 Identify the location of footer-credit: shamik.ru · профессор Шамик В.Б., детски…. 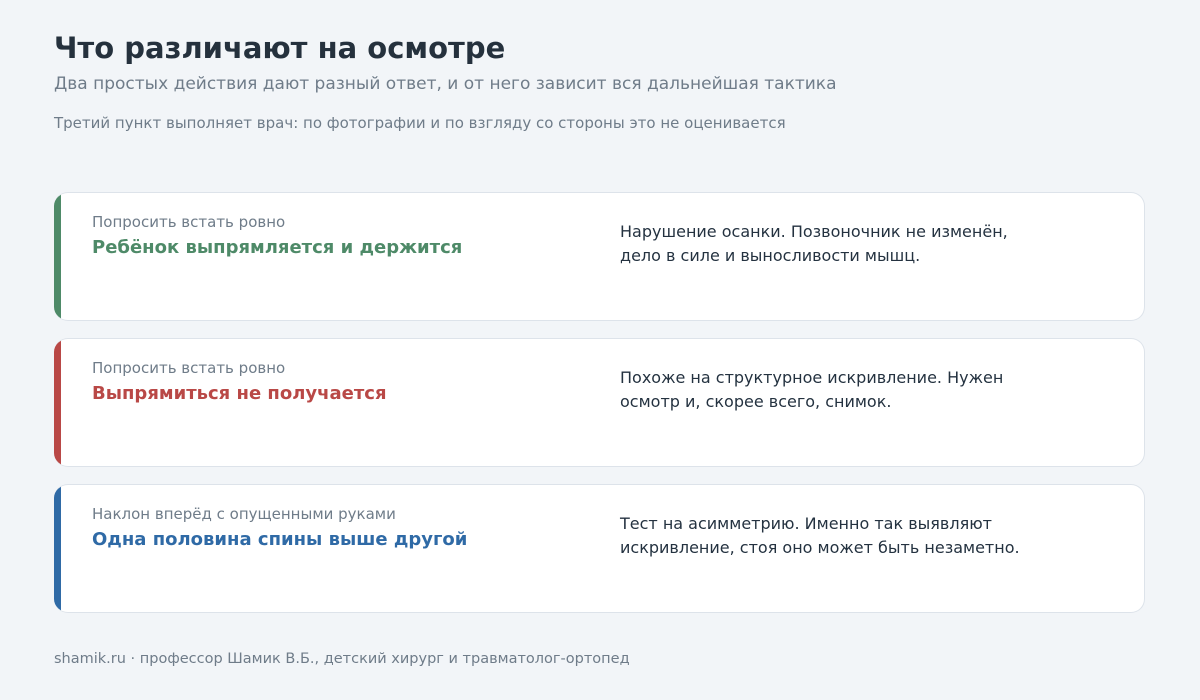
(342, 659).